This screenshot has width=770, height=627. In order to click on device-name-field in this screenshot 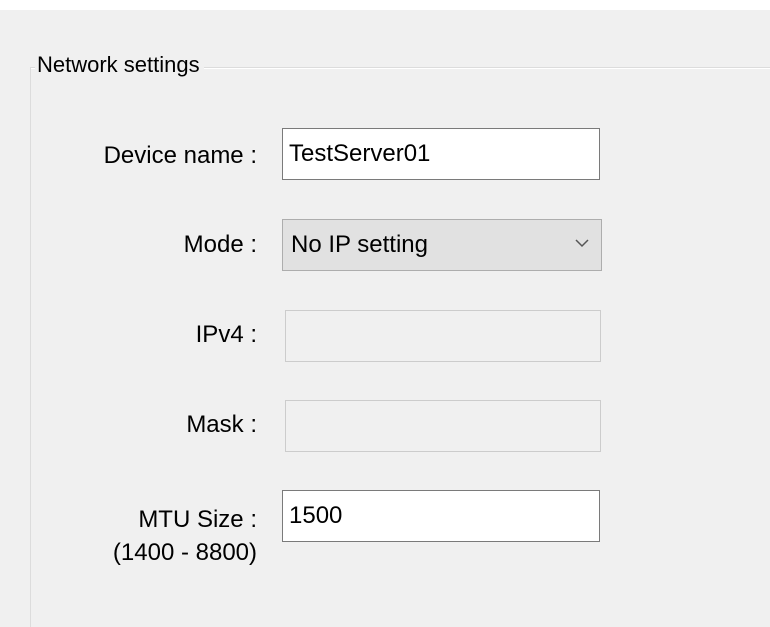, I will do `click(441, 154)`.